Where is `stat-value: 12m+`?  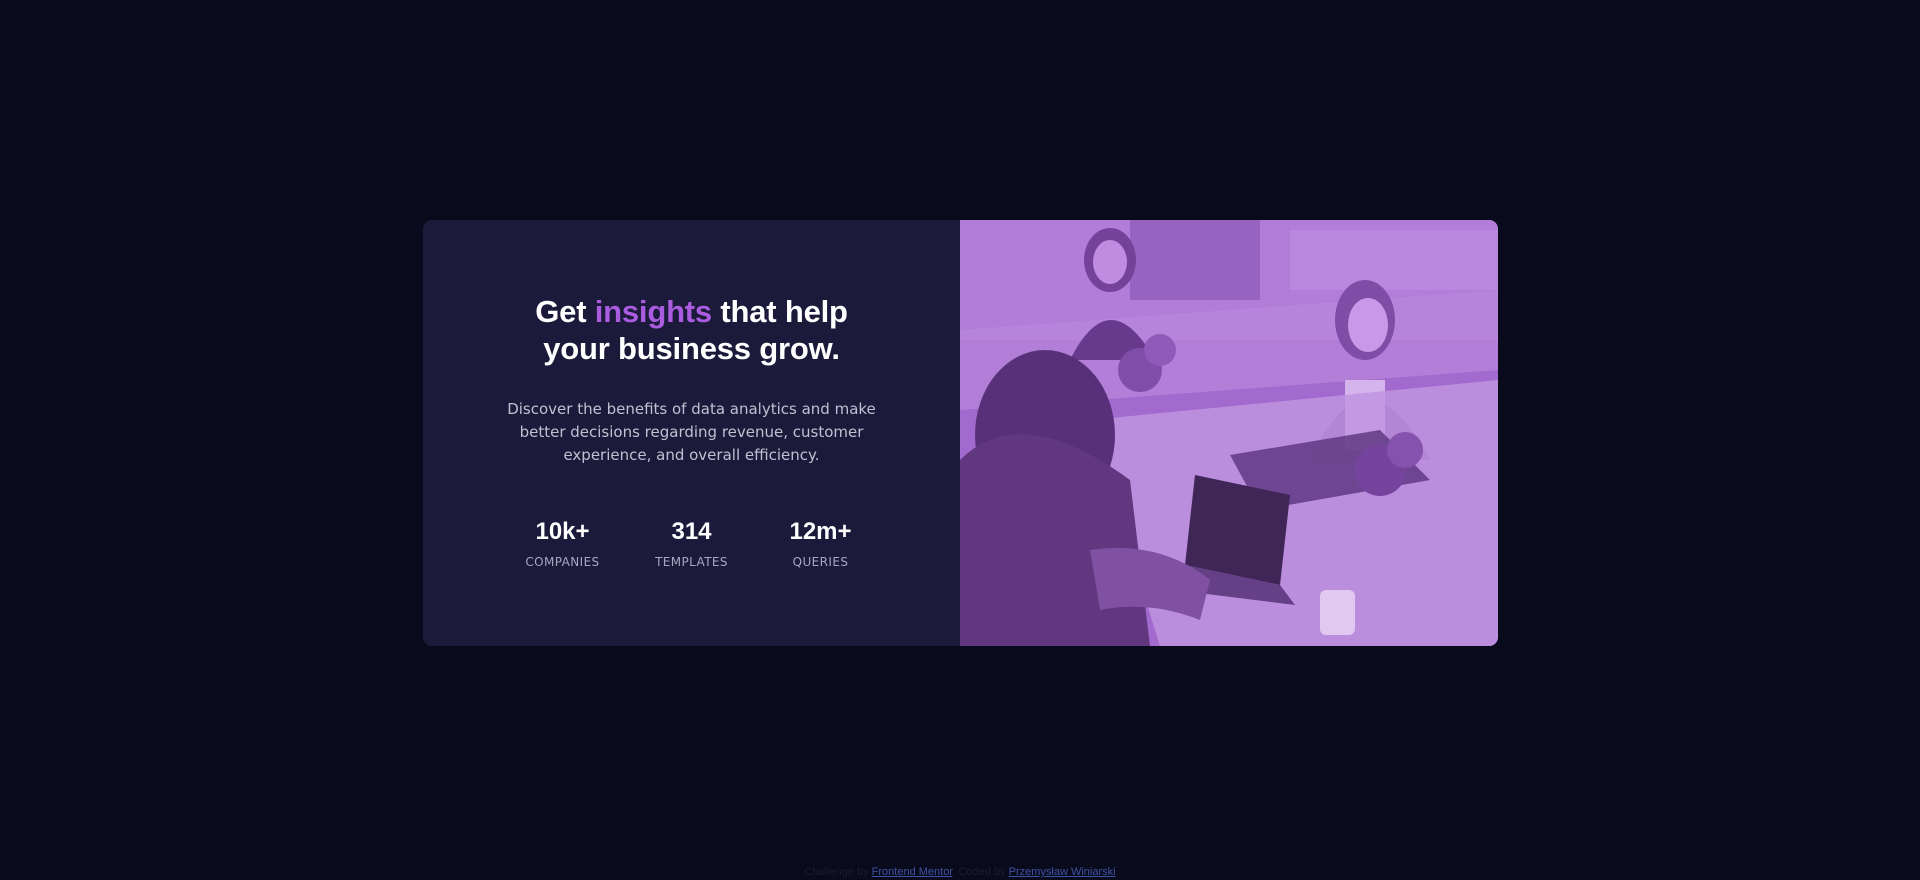
stat-value: 12m+ is located at coordinates (820, 531).